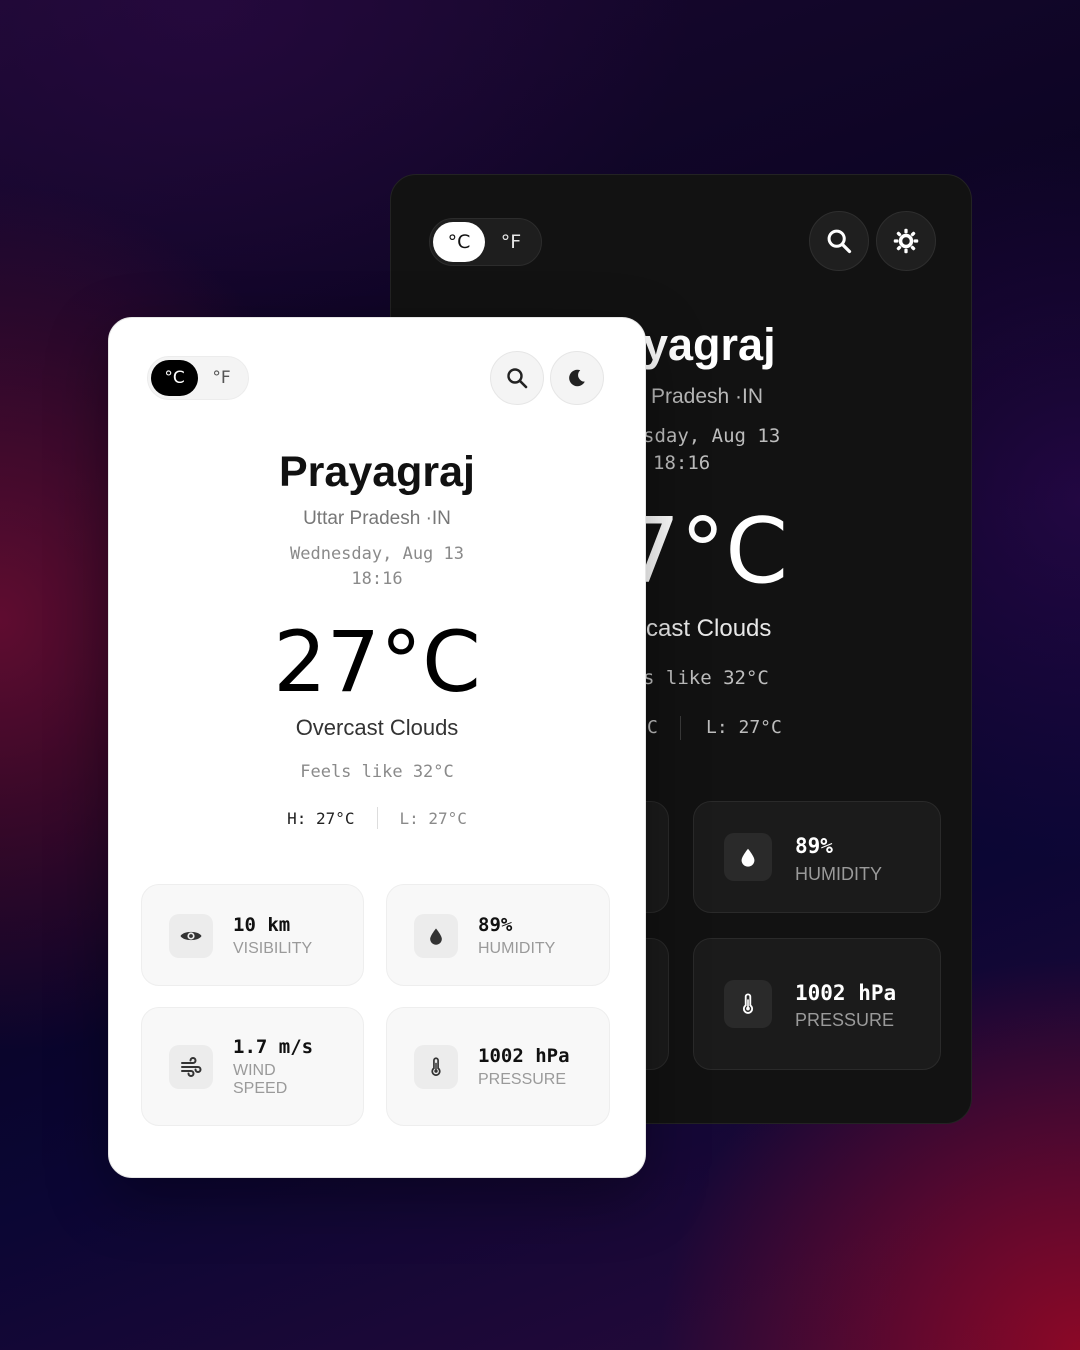 Image resolution: width=1080 pixels, height=1350 pixels. What do you see at coordinates (377, 662) in the screenshot?
I see `temperature: 27°C` at bounding box center [377, 662].